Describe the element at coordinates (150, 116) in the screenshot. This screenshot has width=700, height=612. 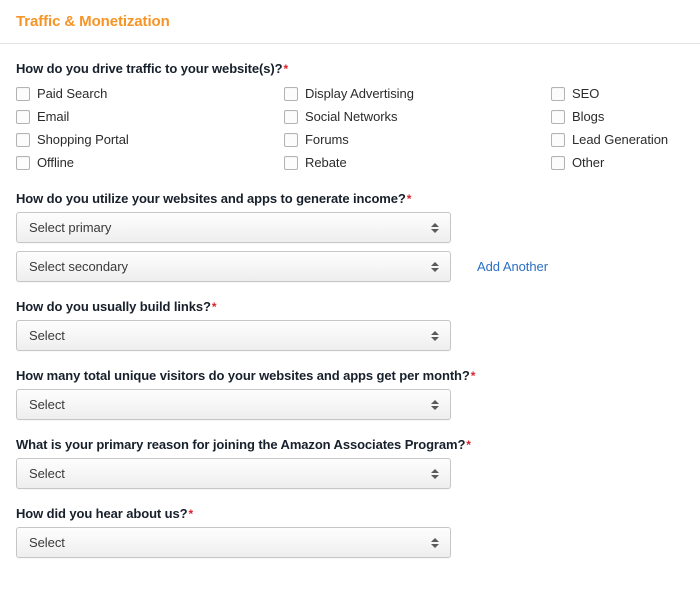
I see `checkbox-email: Email` at that location.